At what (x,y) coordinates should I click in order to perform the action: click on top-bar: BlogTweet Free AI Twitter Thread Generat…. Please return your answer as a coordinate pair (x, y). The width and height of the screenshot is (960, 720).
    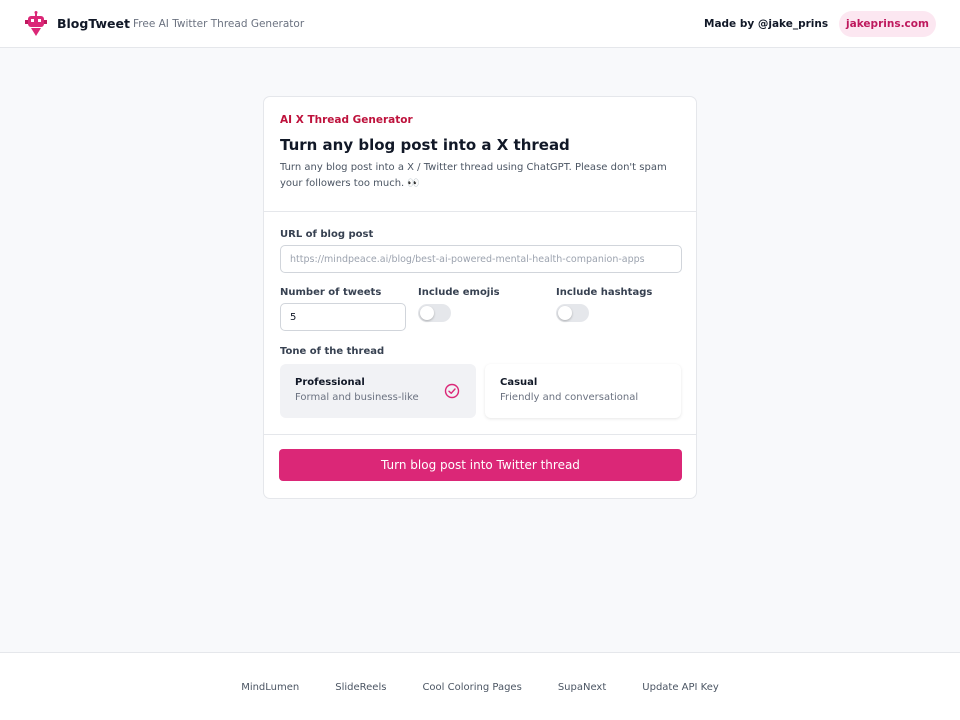
    Looking at the image, I should click on (480, 24).